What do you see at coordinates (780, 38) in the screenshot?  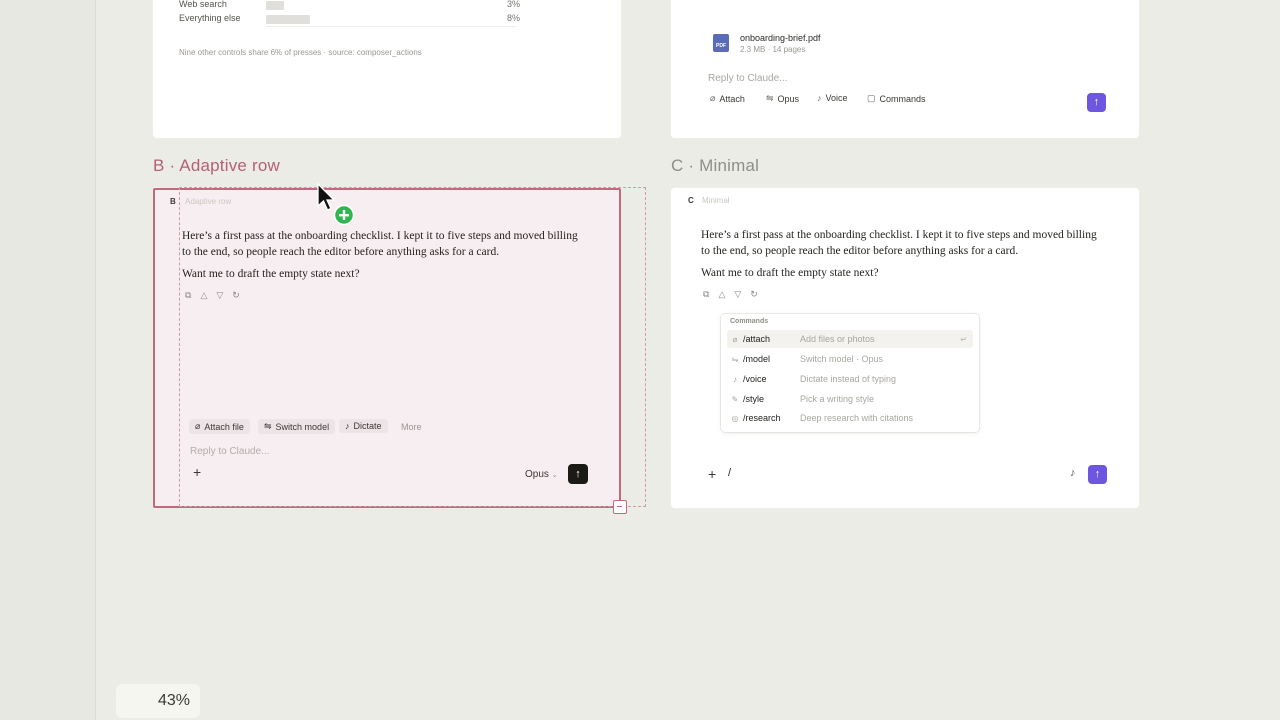 I see `attachment-name: onboarding-brief.pdf` at bounding box center [780, 38].